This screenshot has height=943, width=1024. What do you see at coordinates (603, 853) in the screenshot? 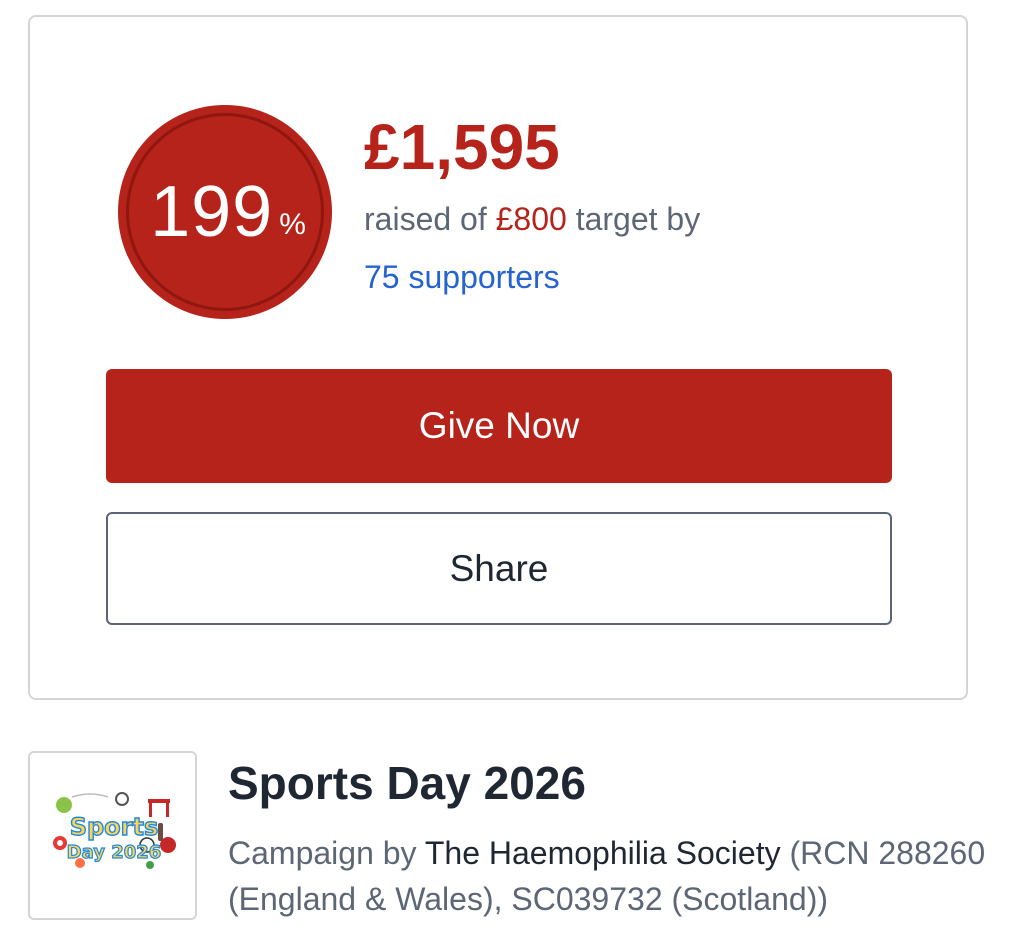
I see `organization-link: The Haemophilia Society` at bounding box center [603, 853].